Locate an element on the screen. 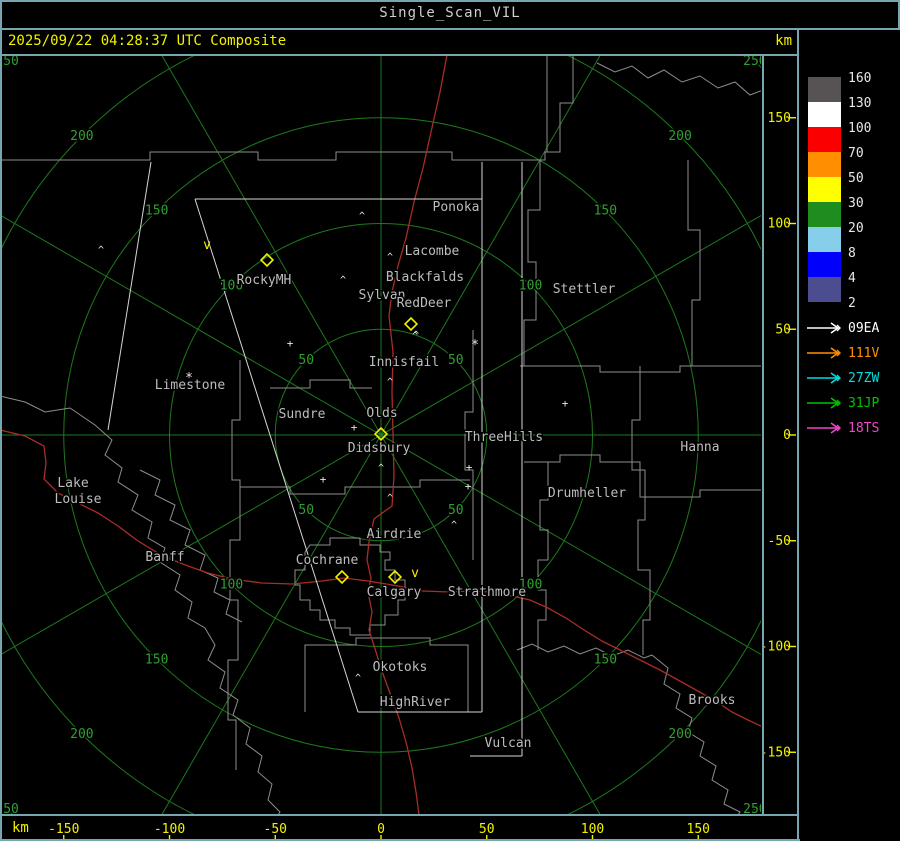  legend-threshold-label: 100 is located at coordinates (860, 128).